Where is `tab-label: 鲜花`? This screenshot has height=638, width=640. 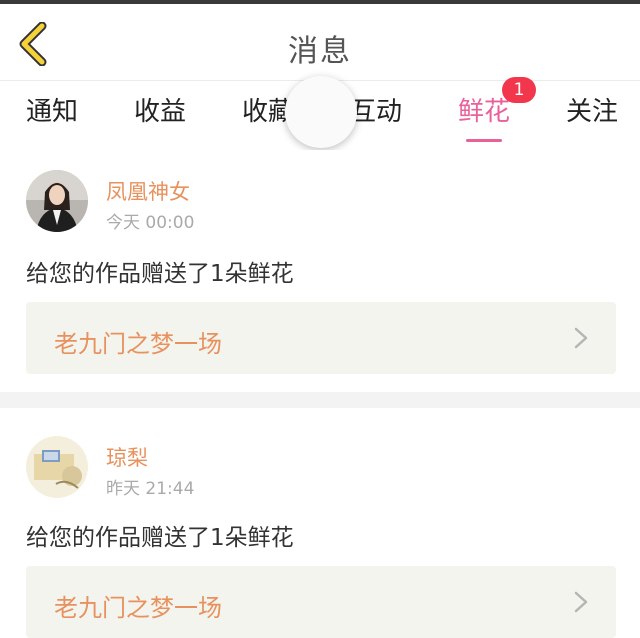 tab-label: 鲜花 is located at coordinates (484, 112).